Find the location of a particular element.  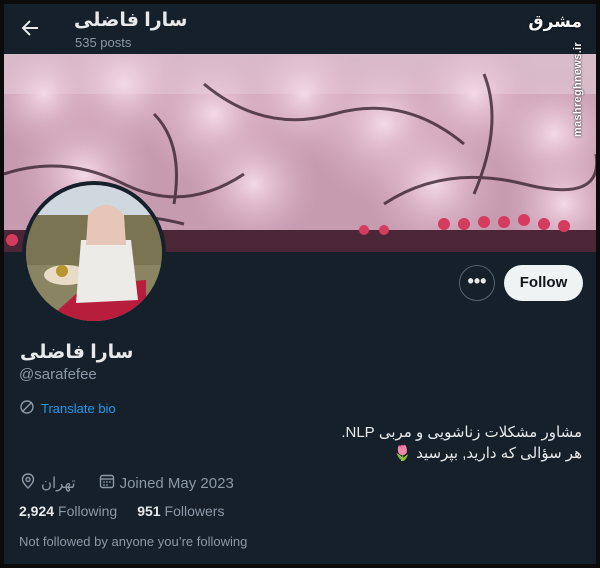

more-options-button: ••• is located at coordinates (477, 283).